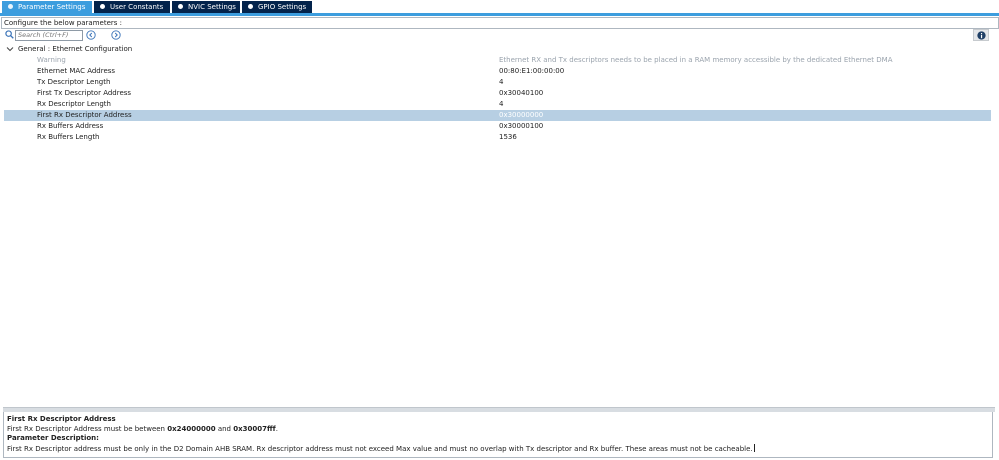 The image size is (999, 460). I want to click on param-value: 0x30000000, so click(521, 115).